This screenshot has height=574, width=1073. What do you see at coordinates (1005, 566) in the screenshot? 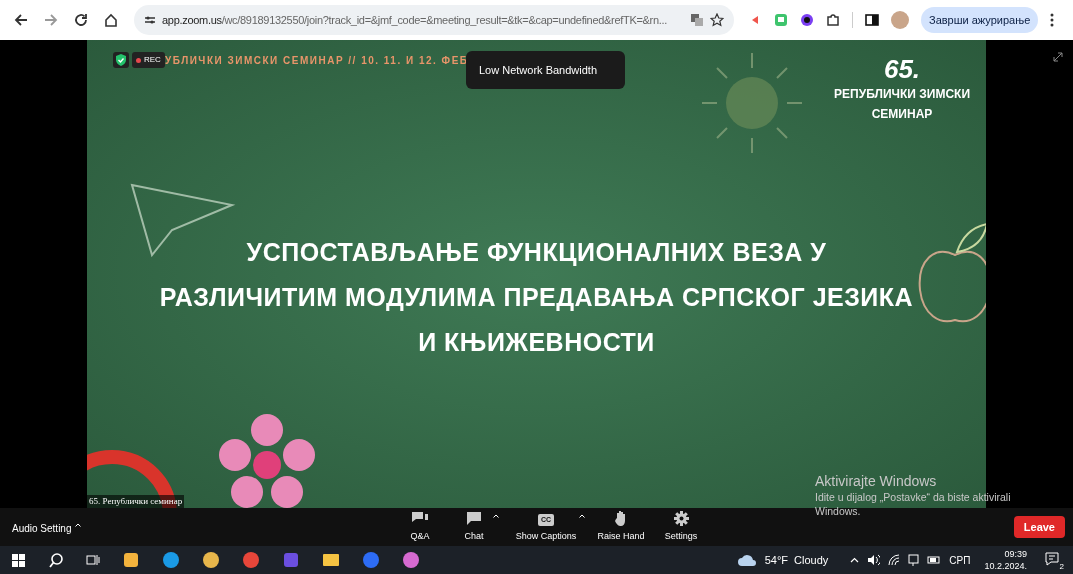
I see `clock-date: 10.2.2024.` at bounding box center [1005, 566].